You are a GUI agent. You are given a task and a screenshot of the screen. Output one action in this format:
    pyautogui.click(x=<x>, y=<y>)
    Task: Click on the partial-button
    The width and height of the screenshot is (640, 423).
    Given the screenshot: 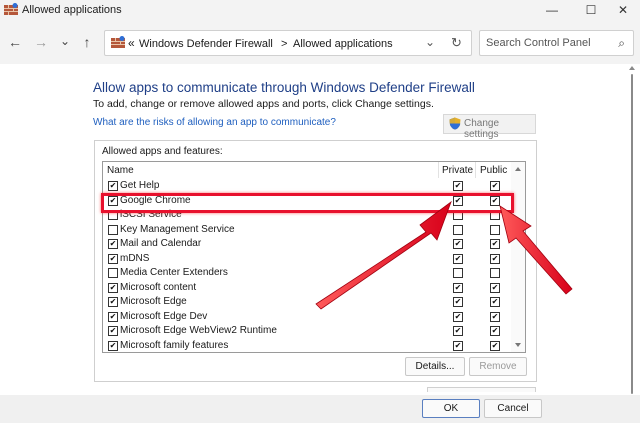 What is the action you would take?
    pyautogui.click(x=481, y=389)
    